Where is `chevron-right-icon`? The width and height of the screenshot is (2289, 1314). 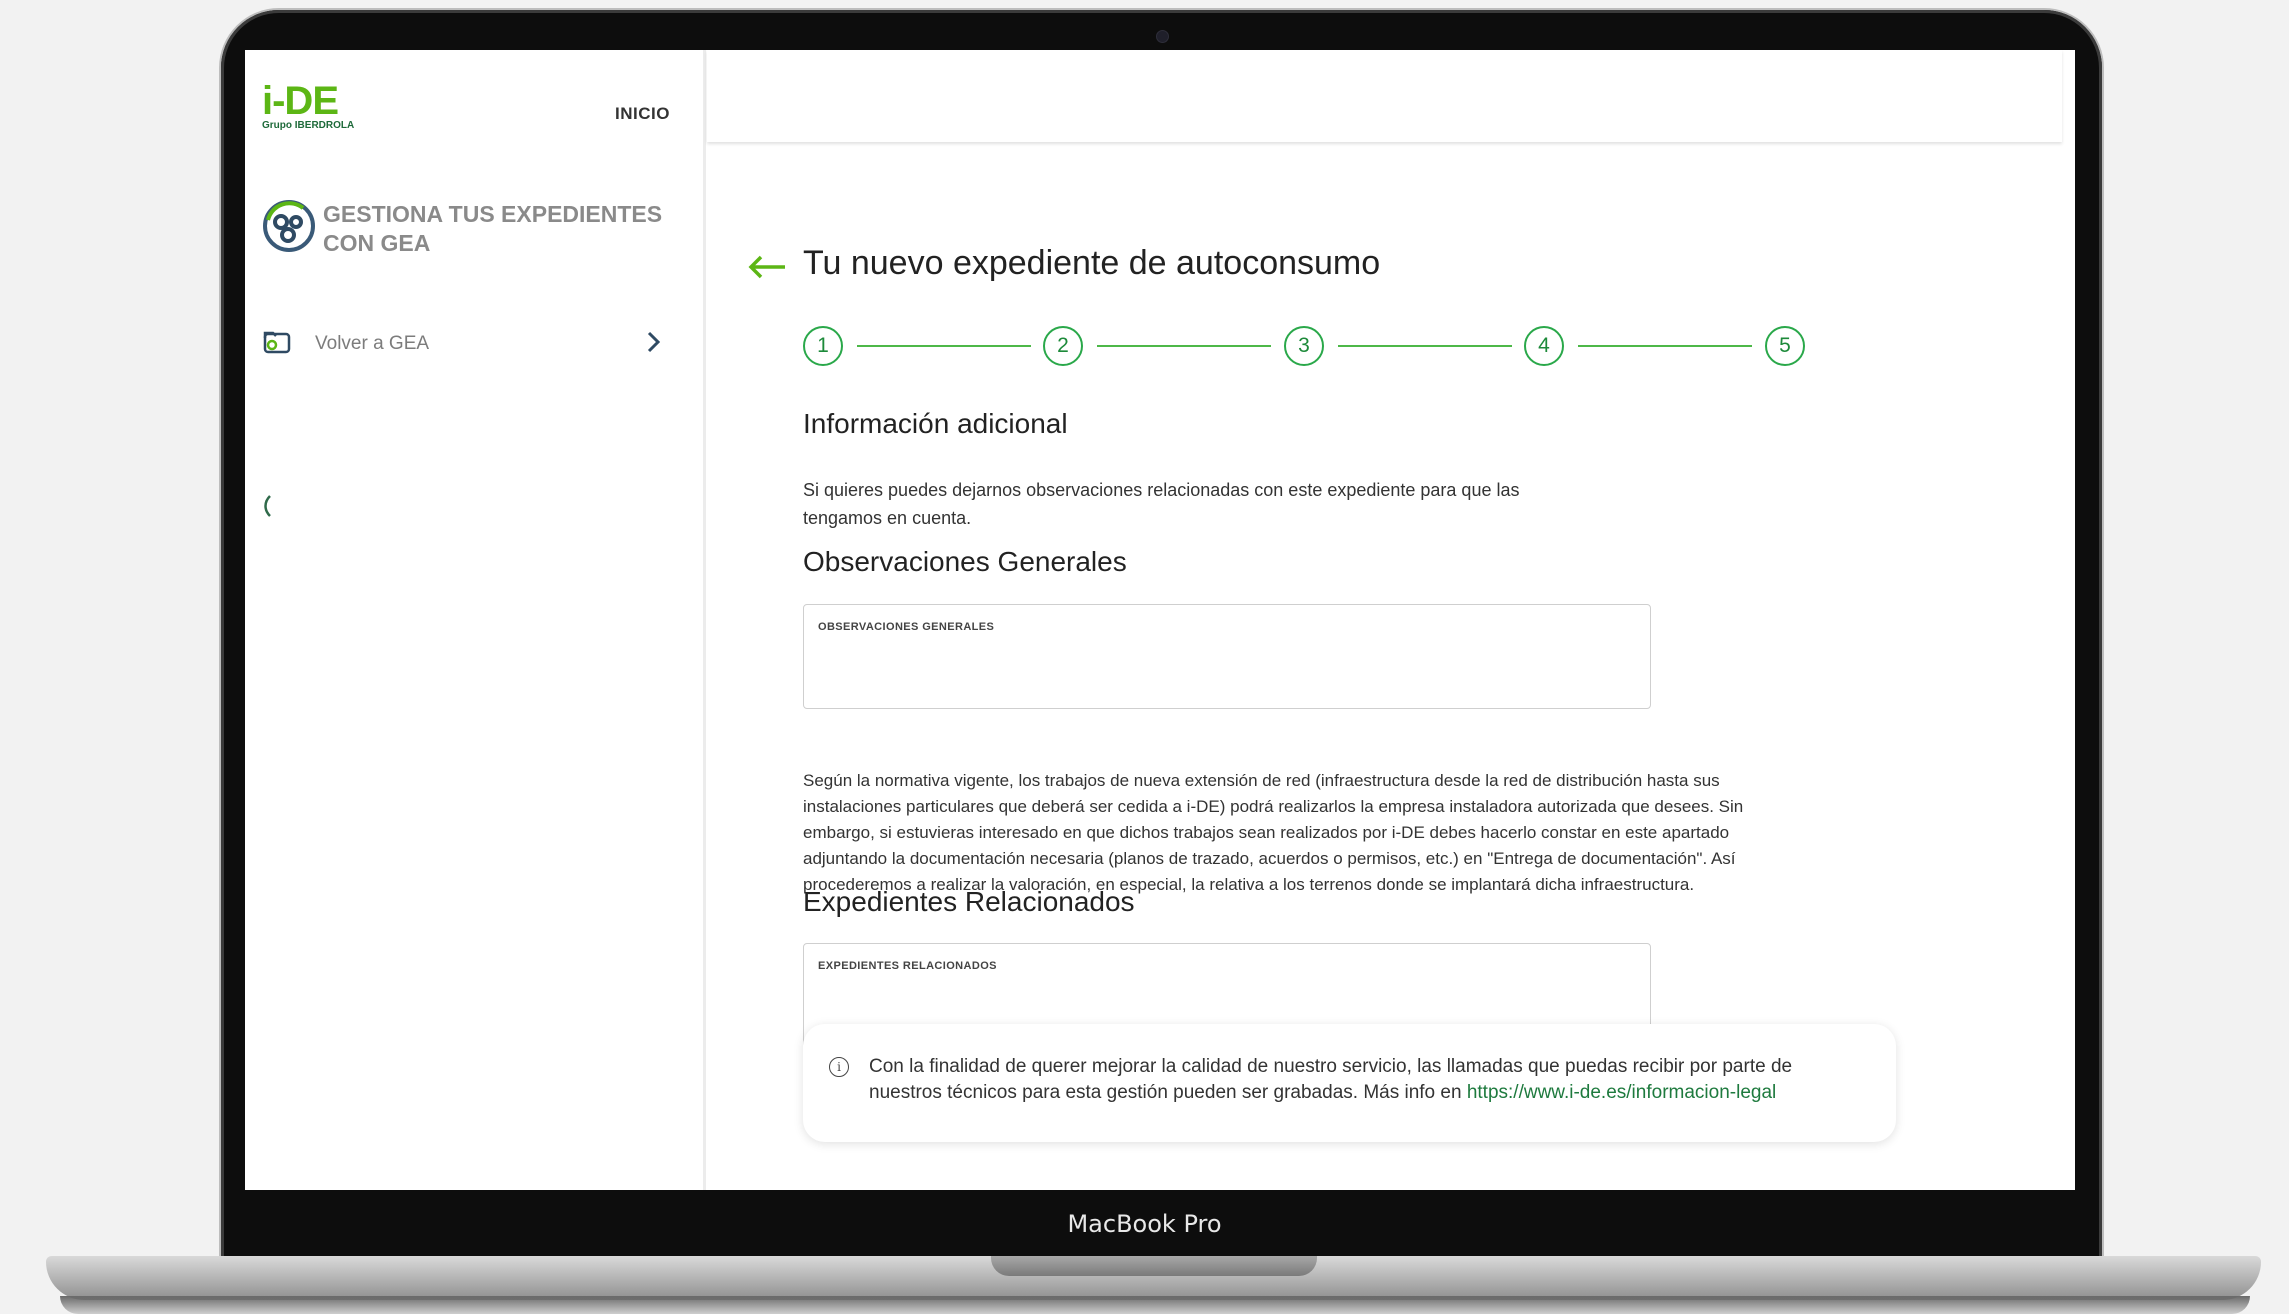
chevron-right-icon is located at coordinates (654, 342).